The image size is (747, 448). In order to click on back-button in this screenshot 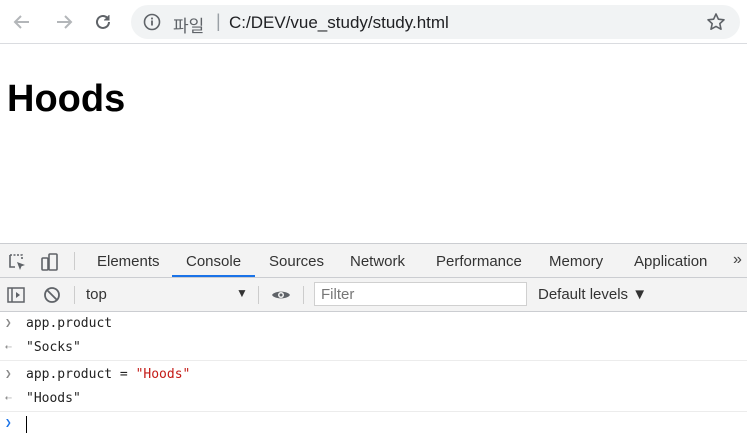, I will do `click(22, 22)`.